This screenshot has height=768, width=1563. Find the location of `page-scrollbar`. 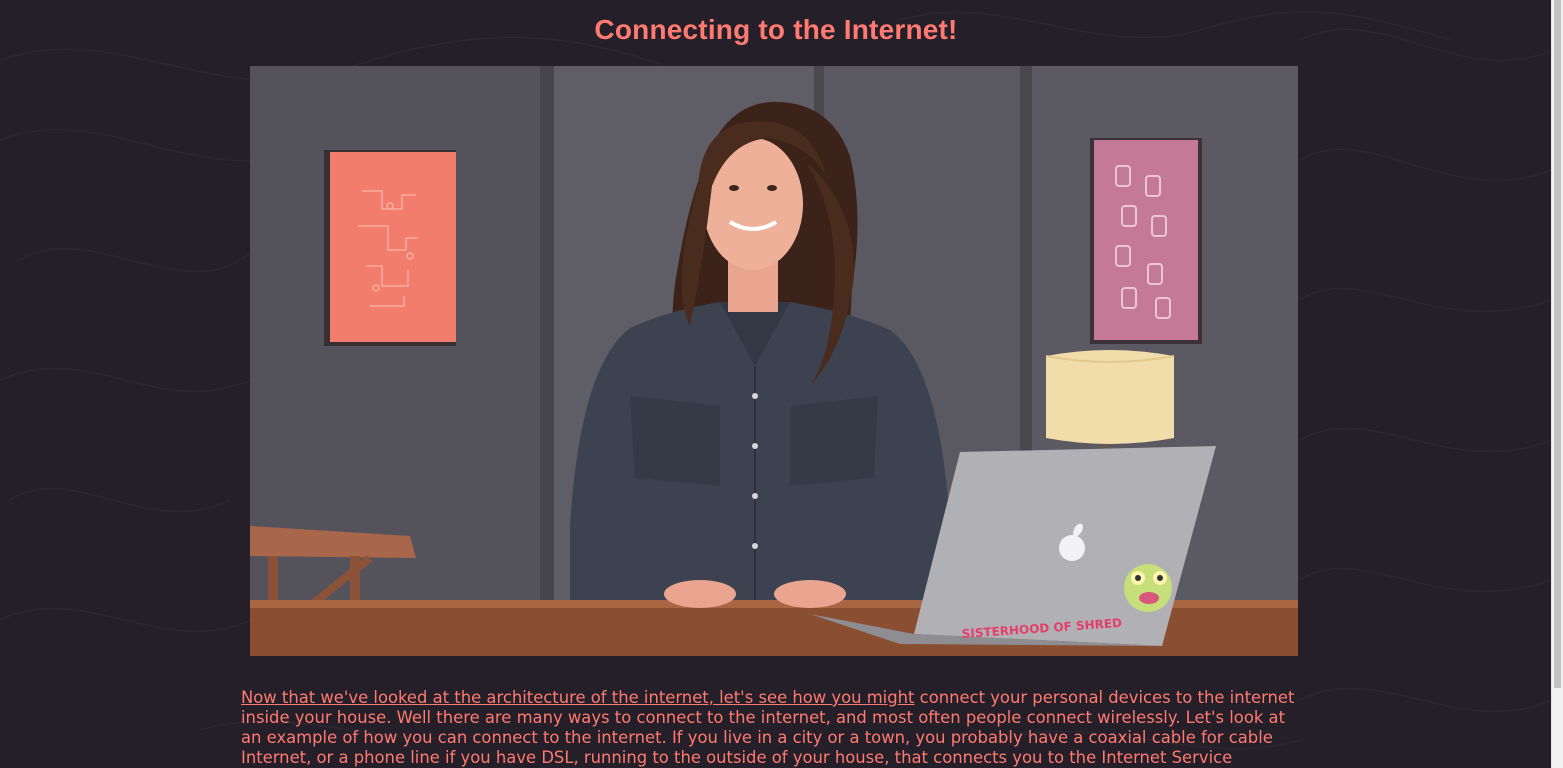

page-scrollbar is located at coordinates (1557, 384).